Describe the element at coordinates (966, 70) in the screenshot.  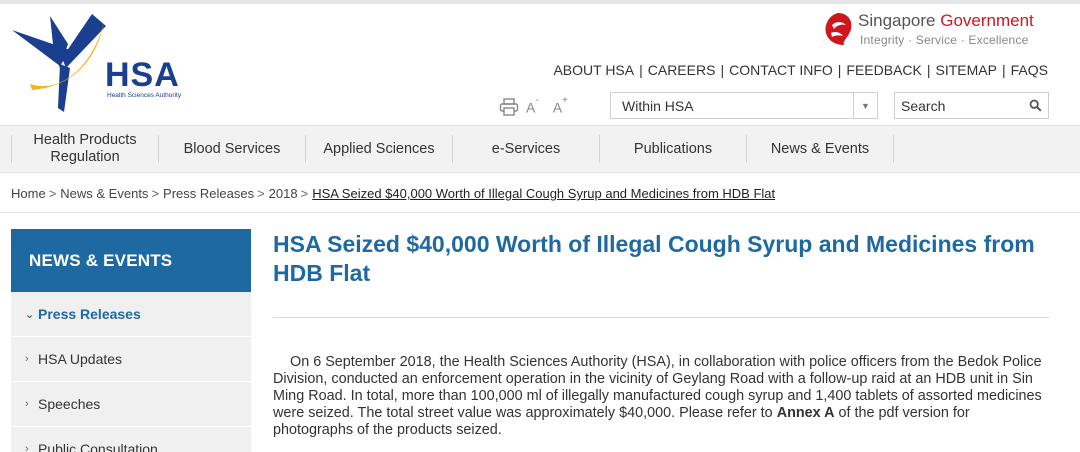
I see `util-link-sitemap: SITEMAP` at that location.